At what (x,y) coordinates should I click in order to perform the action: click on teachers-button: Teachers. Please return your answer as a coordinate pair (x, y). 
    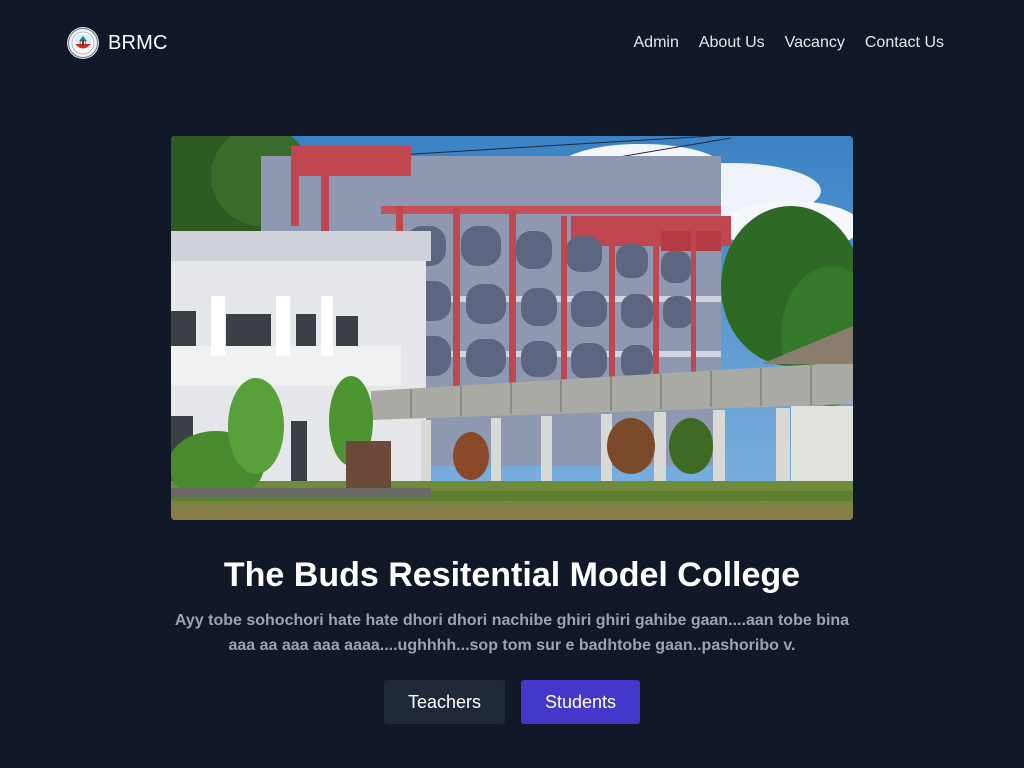
    Looking at the image, I should click on (444, 702).